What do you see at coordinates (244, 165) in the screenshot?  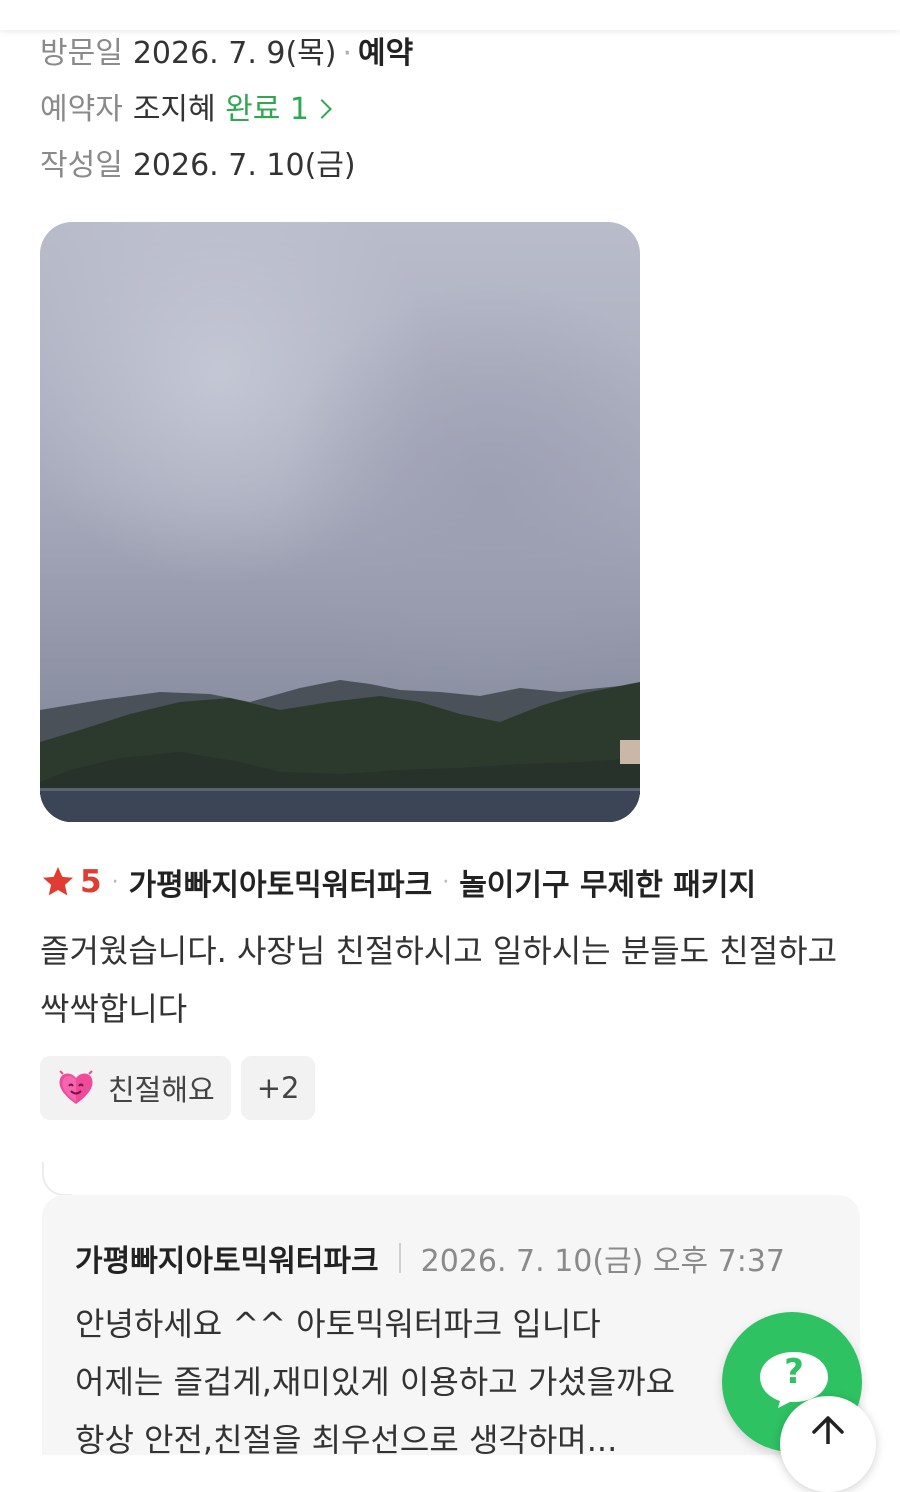 I see `written-date: 2026. 7. 10(금)` at bounding box center [244, 165].